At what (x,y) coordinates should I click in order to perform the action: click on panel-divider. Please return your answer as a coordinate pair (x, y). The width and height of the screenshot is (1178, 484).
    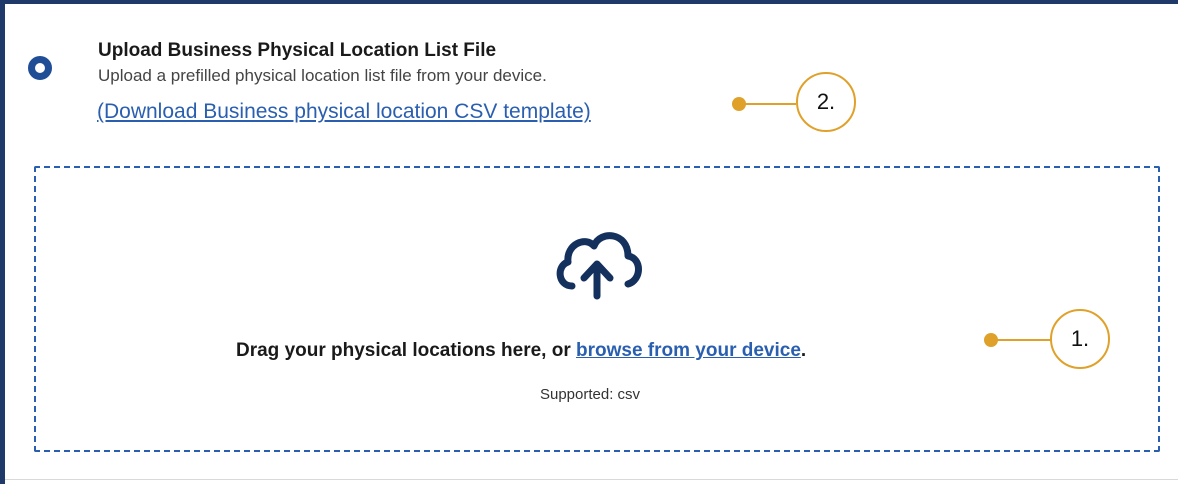
    Looking at the image, I should click on (591, 479).